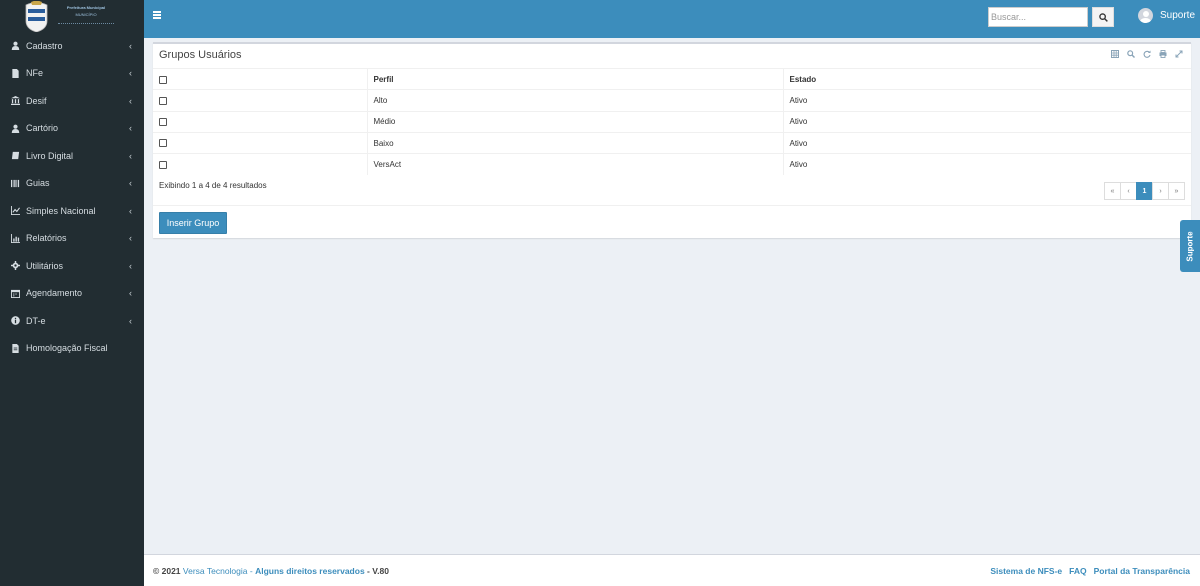  What do you see at coordinates (200, 55) in the screenshot?
I see `page-title: Grupos Usuários` at bounding box center [200, 55].